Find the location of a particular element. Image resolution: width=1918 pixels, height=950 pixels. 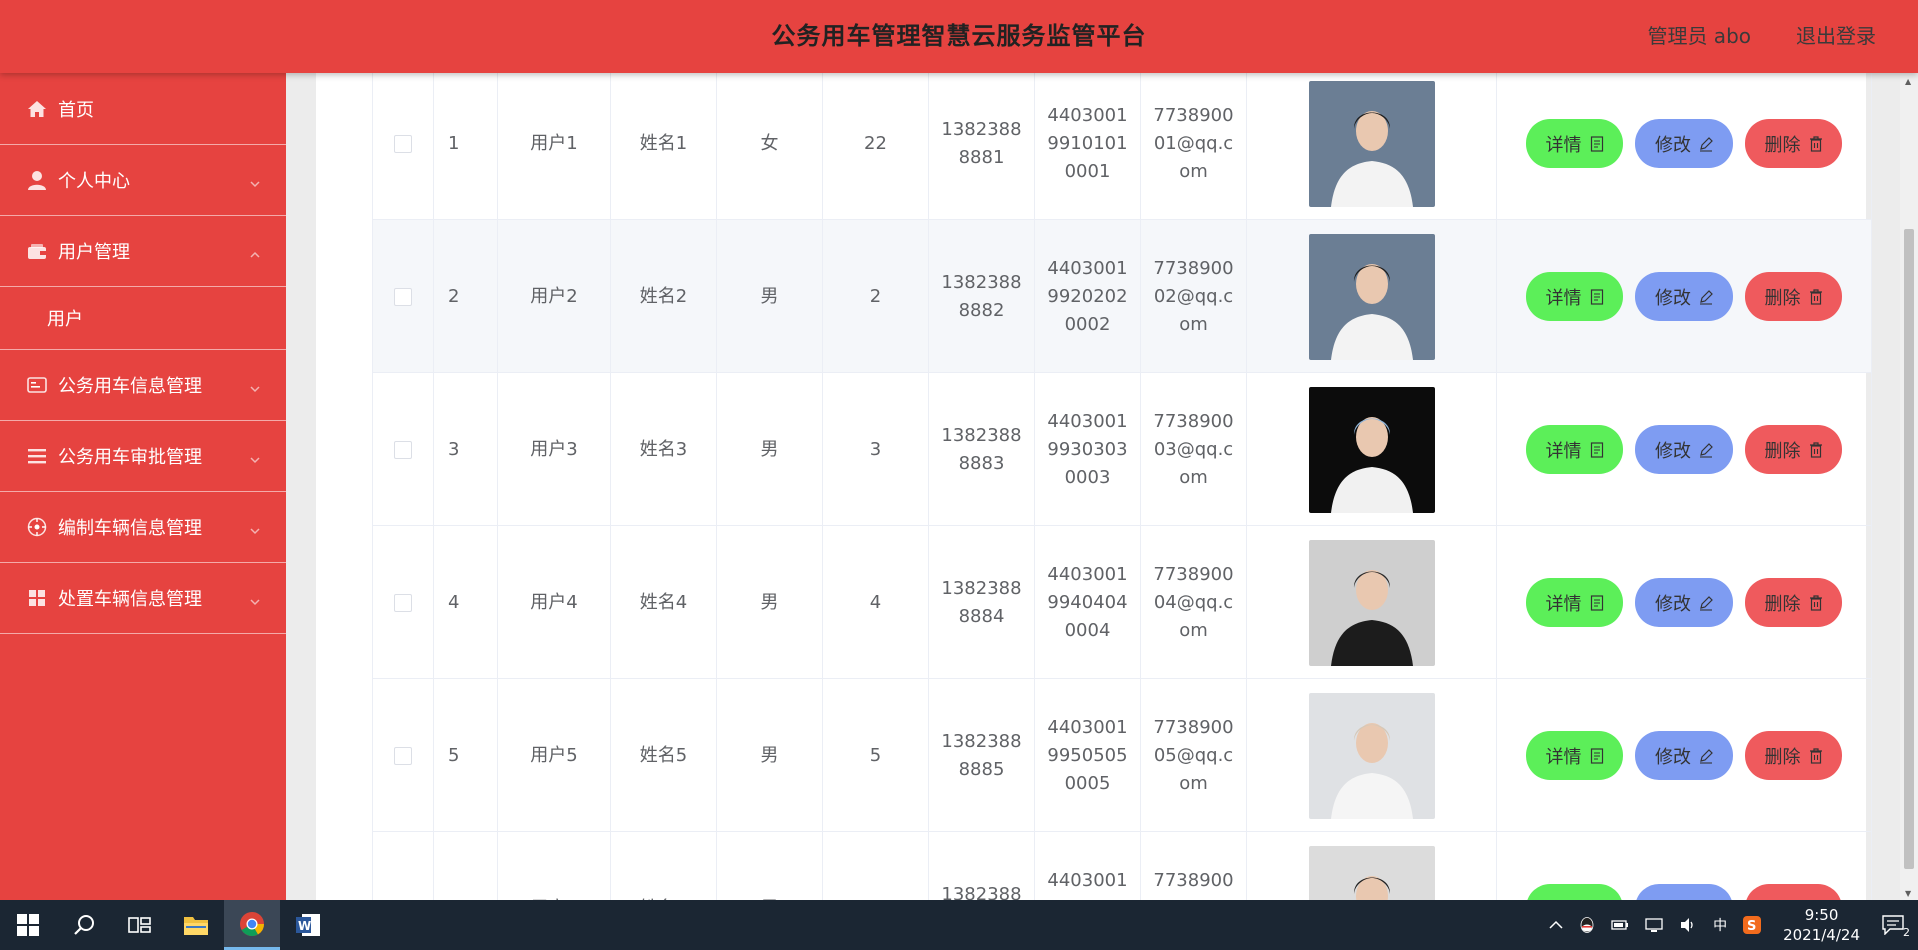

grid-icon is located at coordinates (37, 598).